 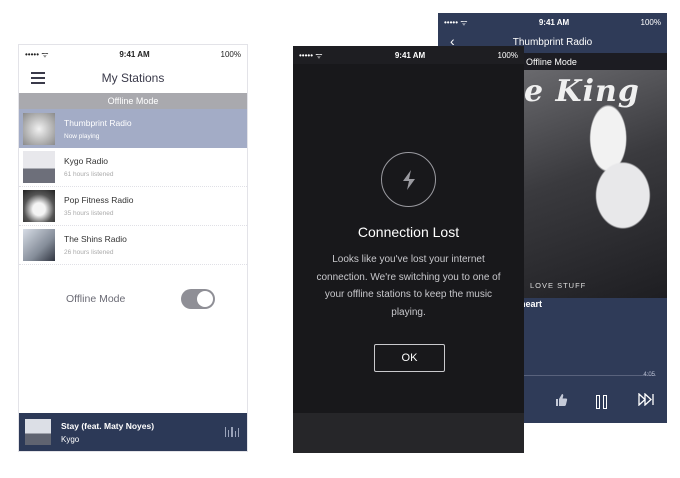 I want to click on station-row-thumbprint: Thumbprint Radio Now playing, so click(x=133, y=128).